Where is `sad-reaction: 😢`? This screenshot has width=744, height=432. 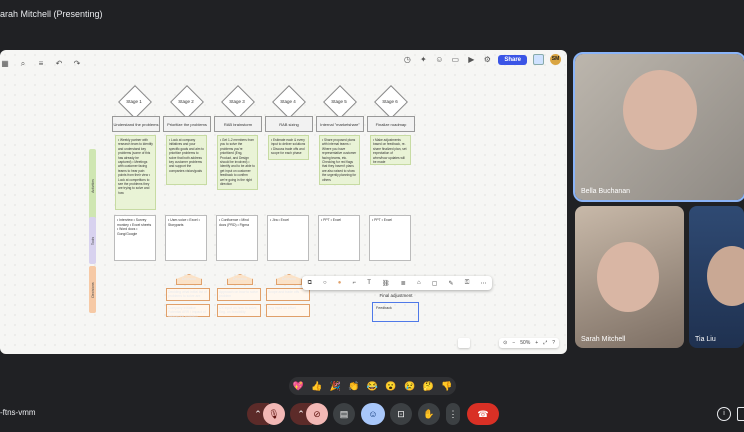 sad-reaction: 😢 is located at coordinates (409, 386).